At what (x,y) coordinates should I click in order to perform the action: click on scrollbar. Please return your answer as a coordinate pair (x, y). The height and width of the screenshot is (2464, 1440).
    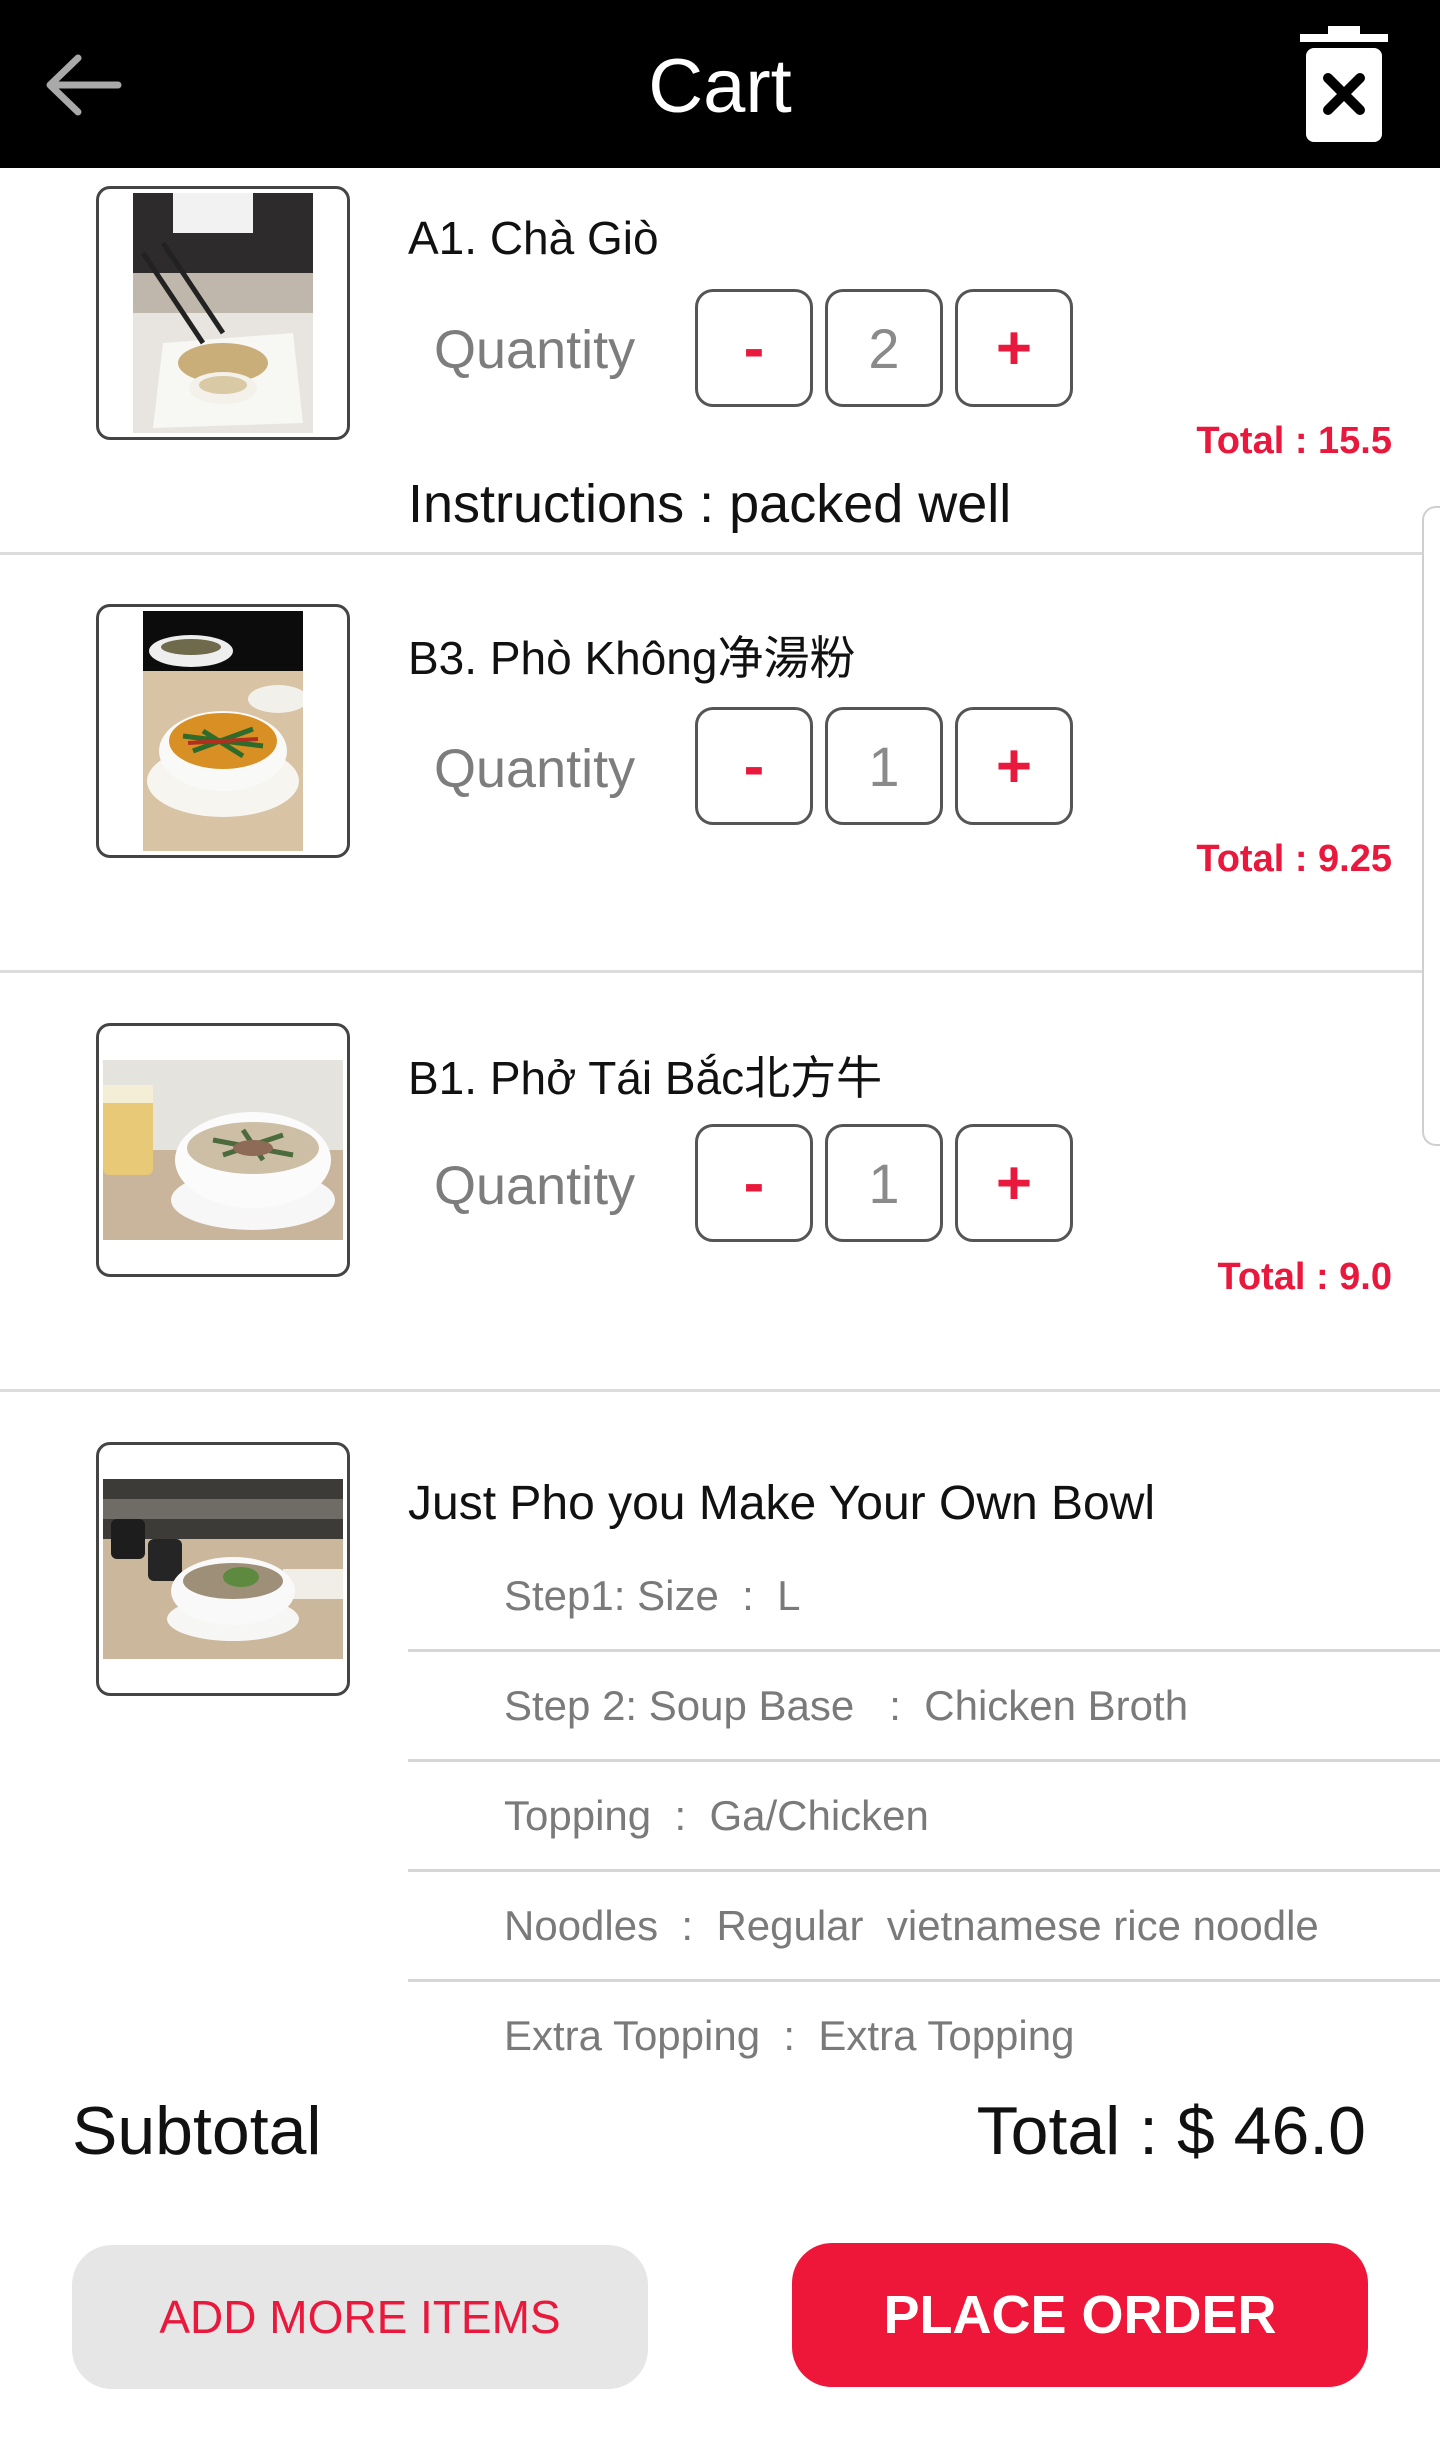
    Looking at the image, I should click on (1431, 826).